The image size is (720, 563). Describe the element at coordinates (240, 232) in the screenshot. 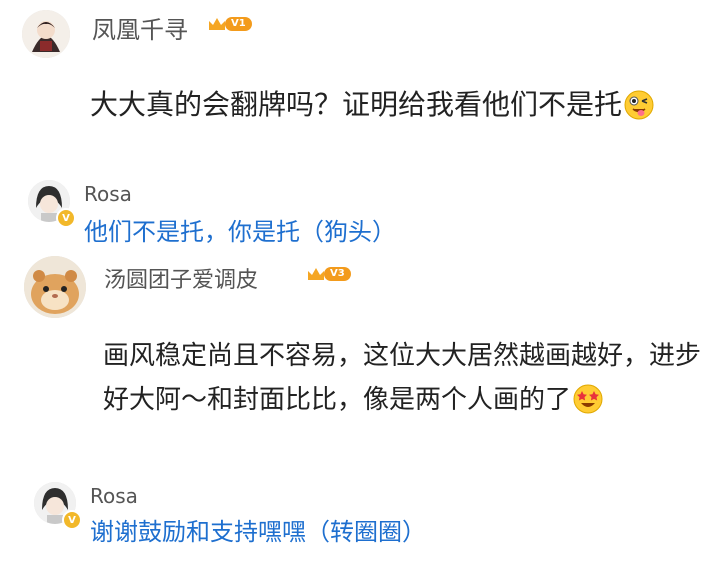

I see `reply-text: 他们不是托，你是托（狗头）` at that location.